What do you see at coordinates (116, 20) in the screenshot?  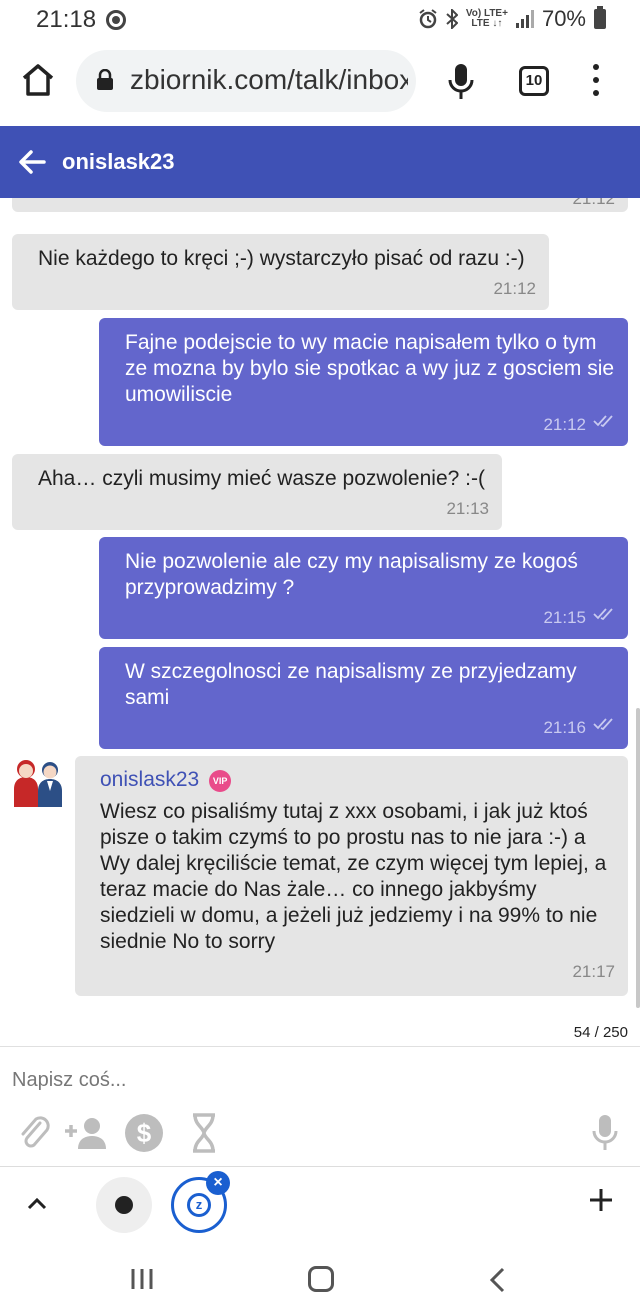 I see `chrome-notification-icon` at bounding box center [116, 20].